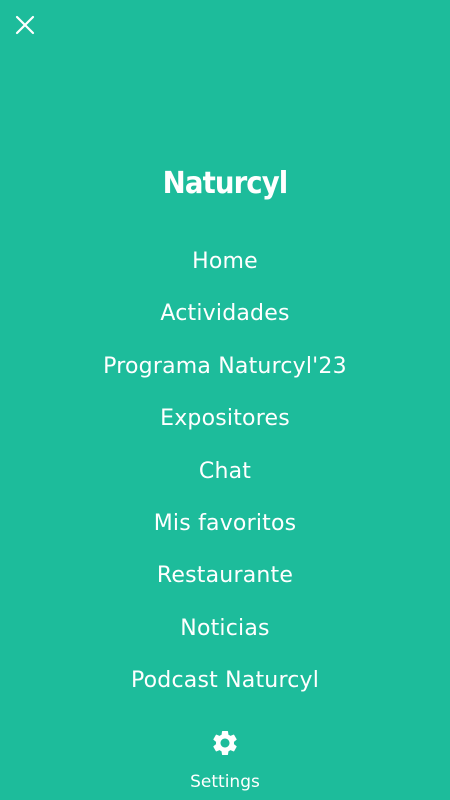 The image size is (450, 800). I want to click on close-button, so click(25, 25).